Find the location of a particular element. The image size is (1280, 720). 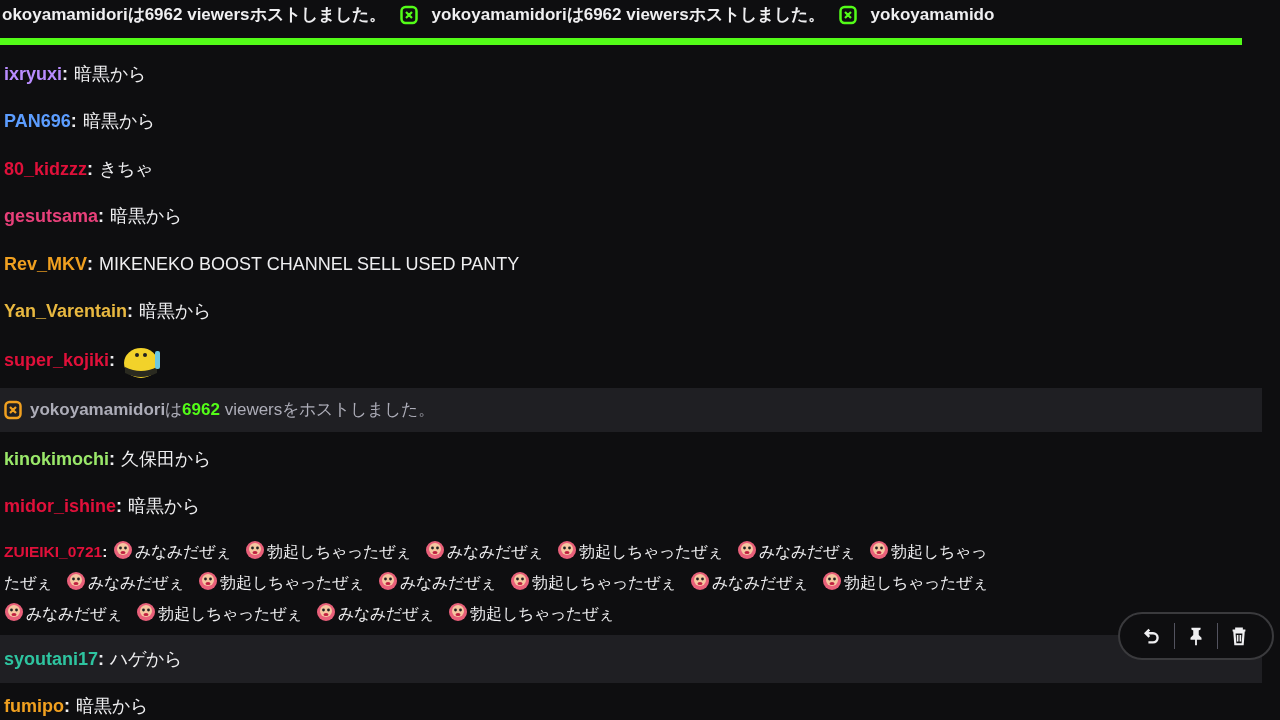

username: super_kojiki is located at coordinates (57, 360).